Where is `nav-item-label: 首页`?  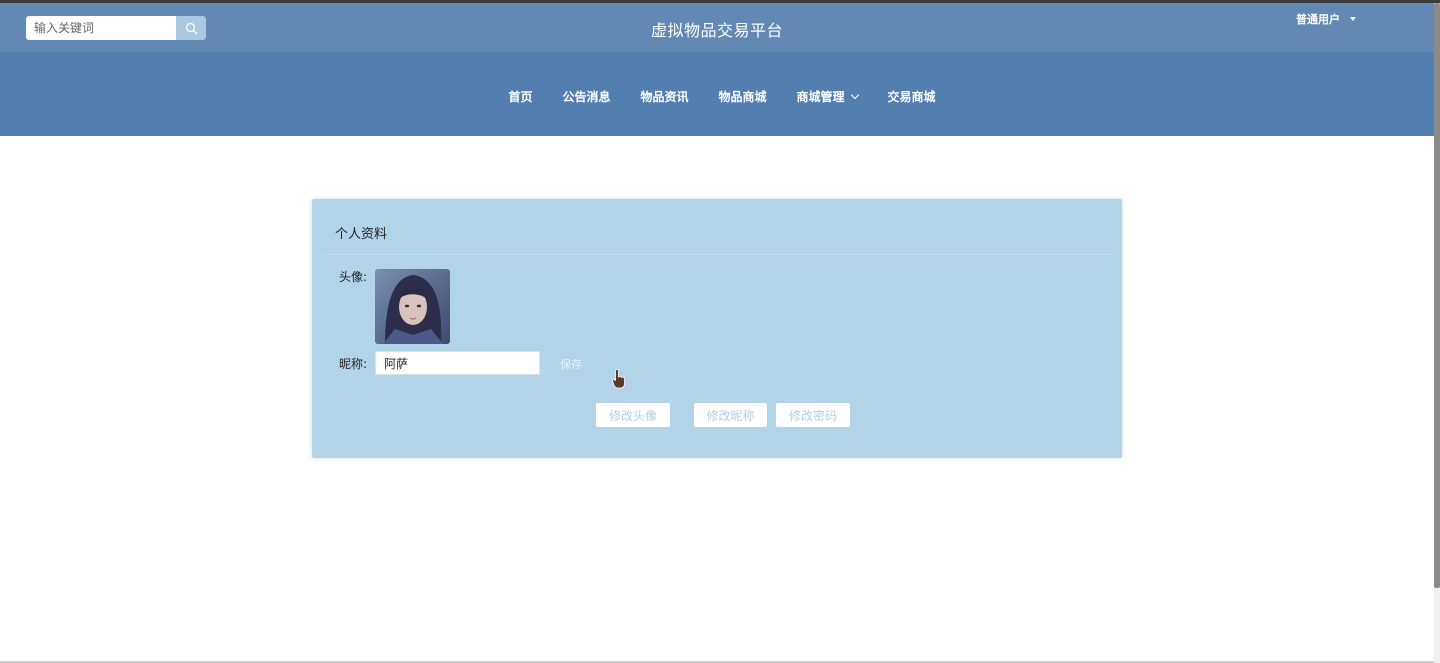 nav-item-label: 首页 is located at coordinates (520, 97).